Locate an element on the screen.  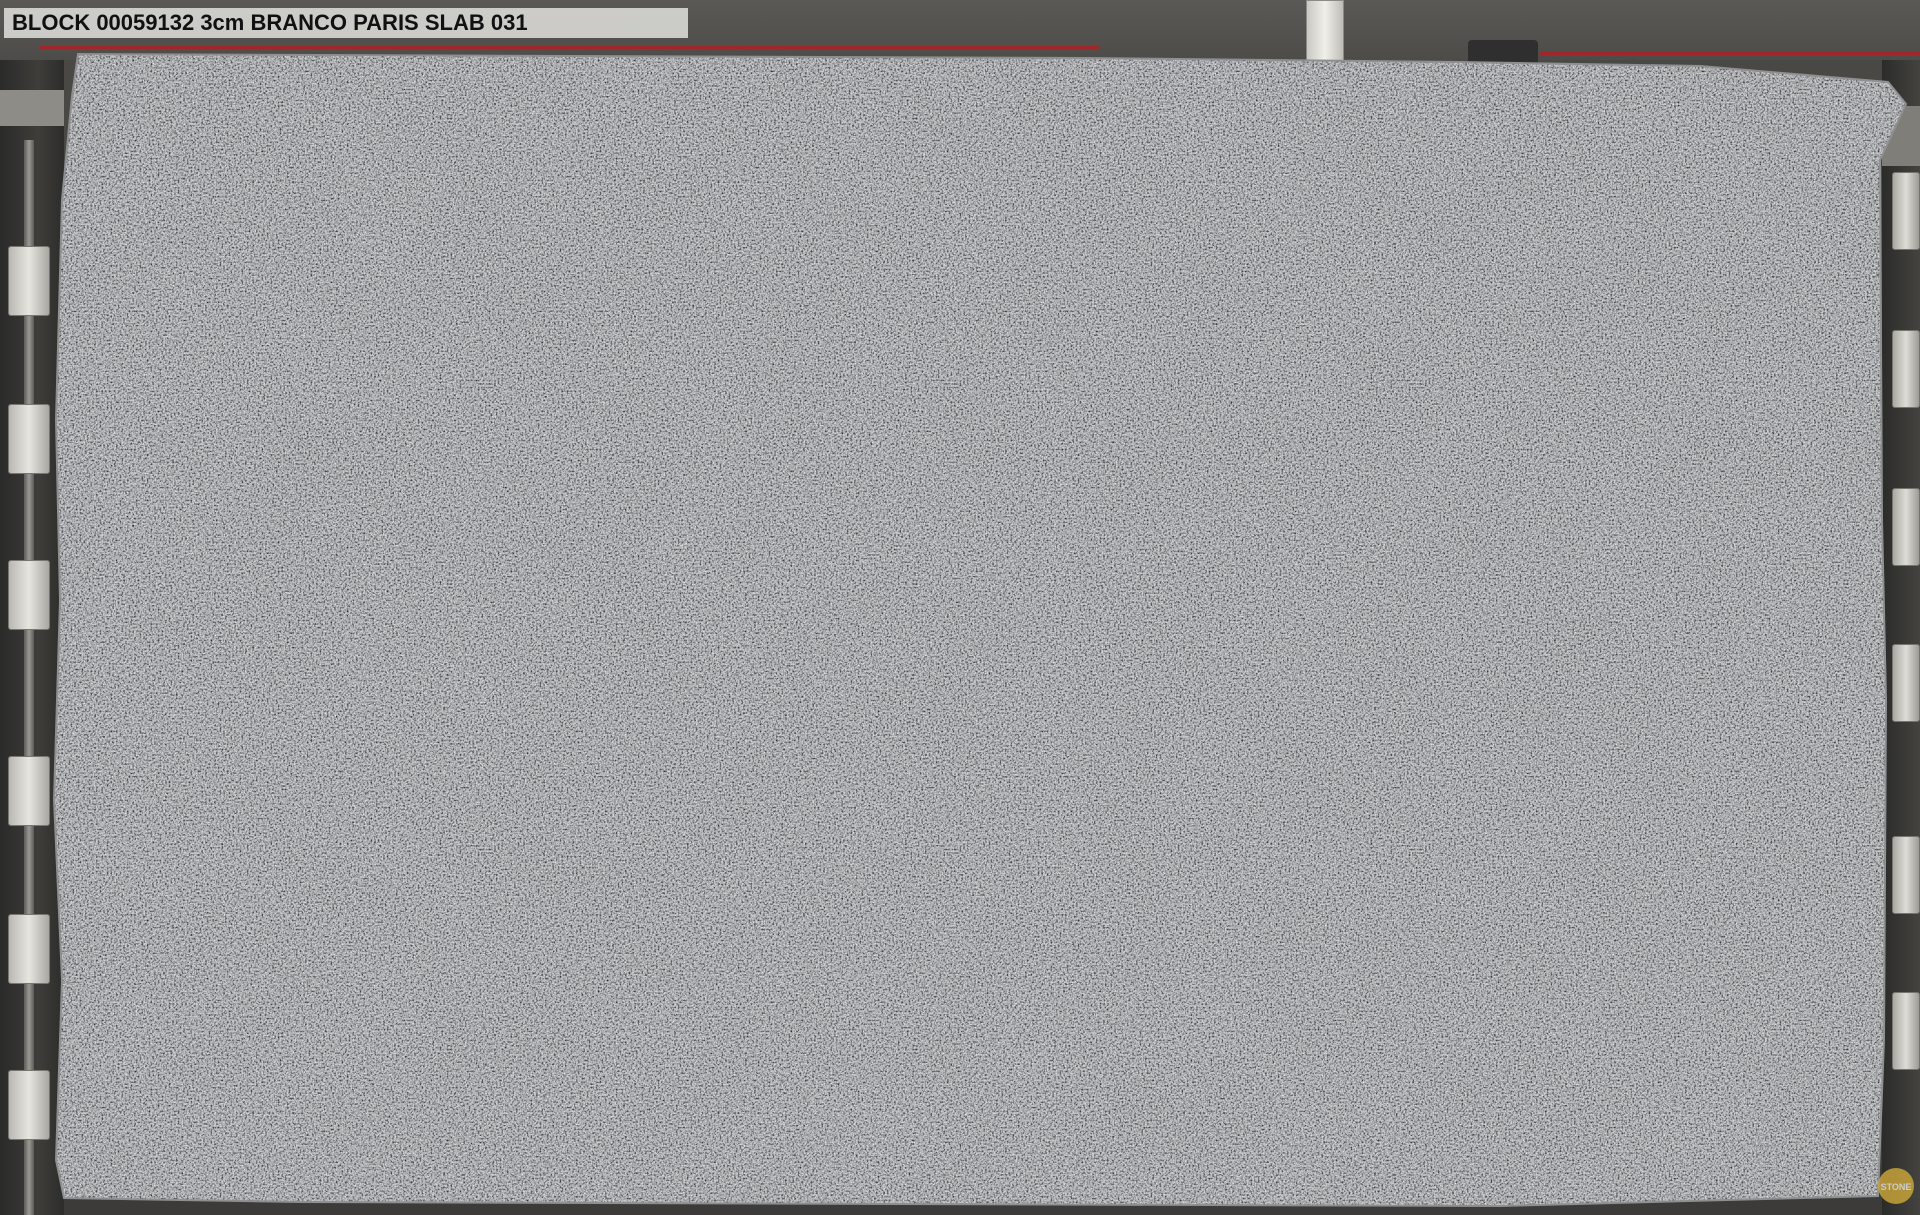
watermark-text: STONE is located at coordinates (1896, 1187).